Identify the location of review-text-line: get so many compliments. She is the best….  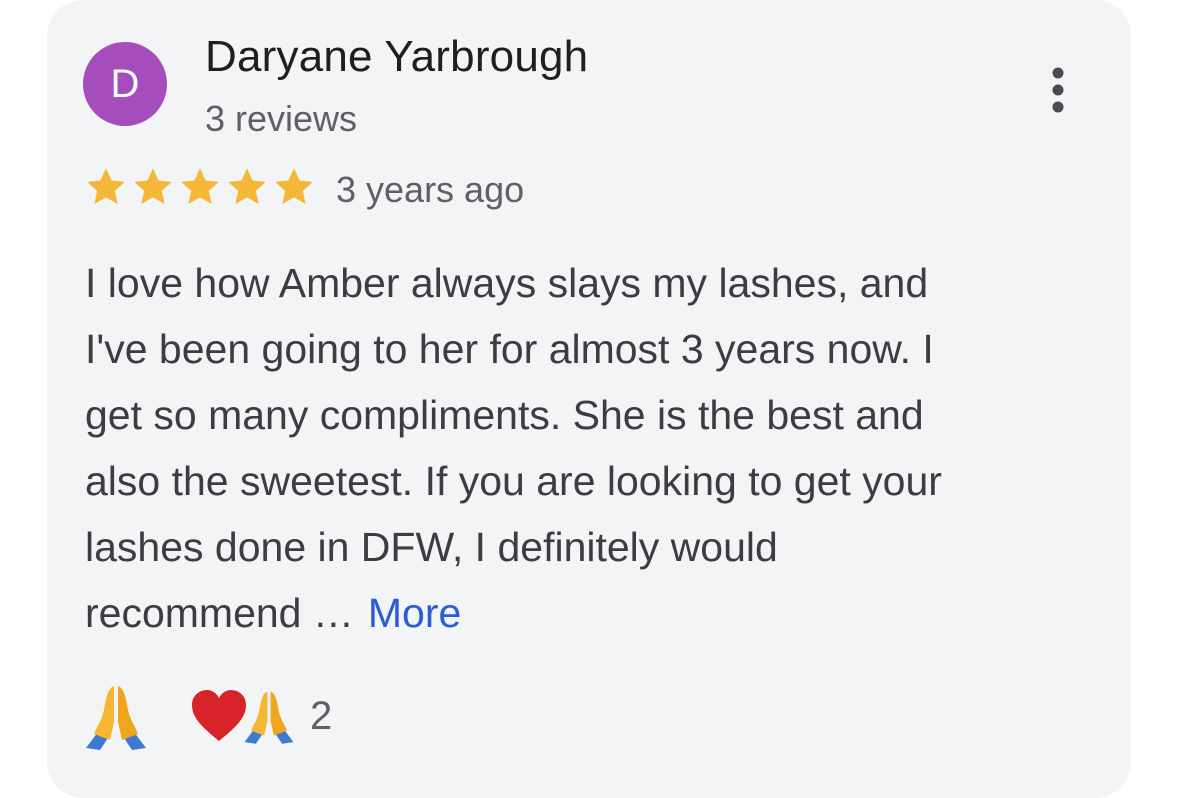
(504, 415).